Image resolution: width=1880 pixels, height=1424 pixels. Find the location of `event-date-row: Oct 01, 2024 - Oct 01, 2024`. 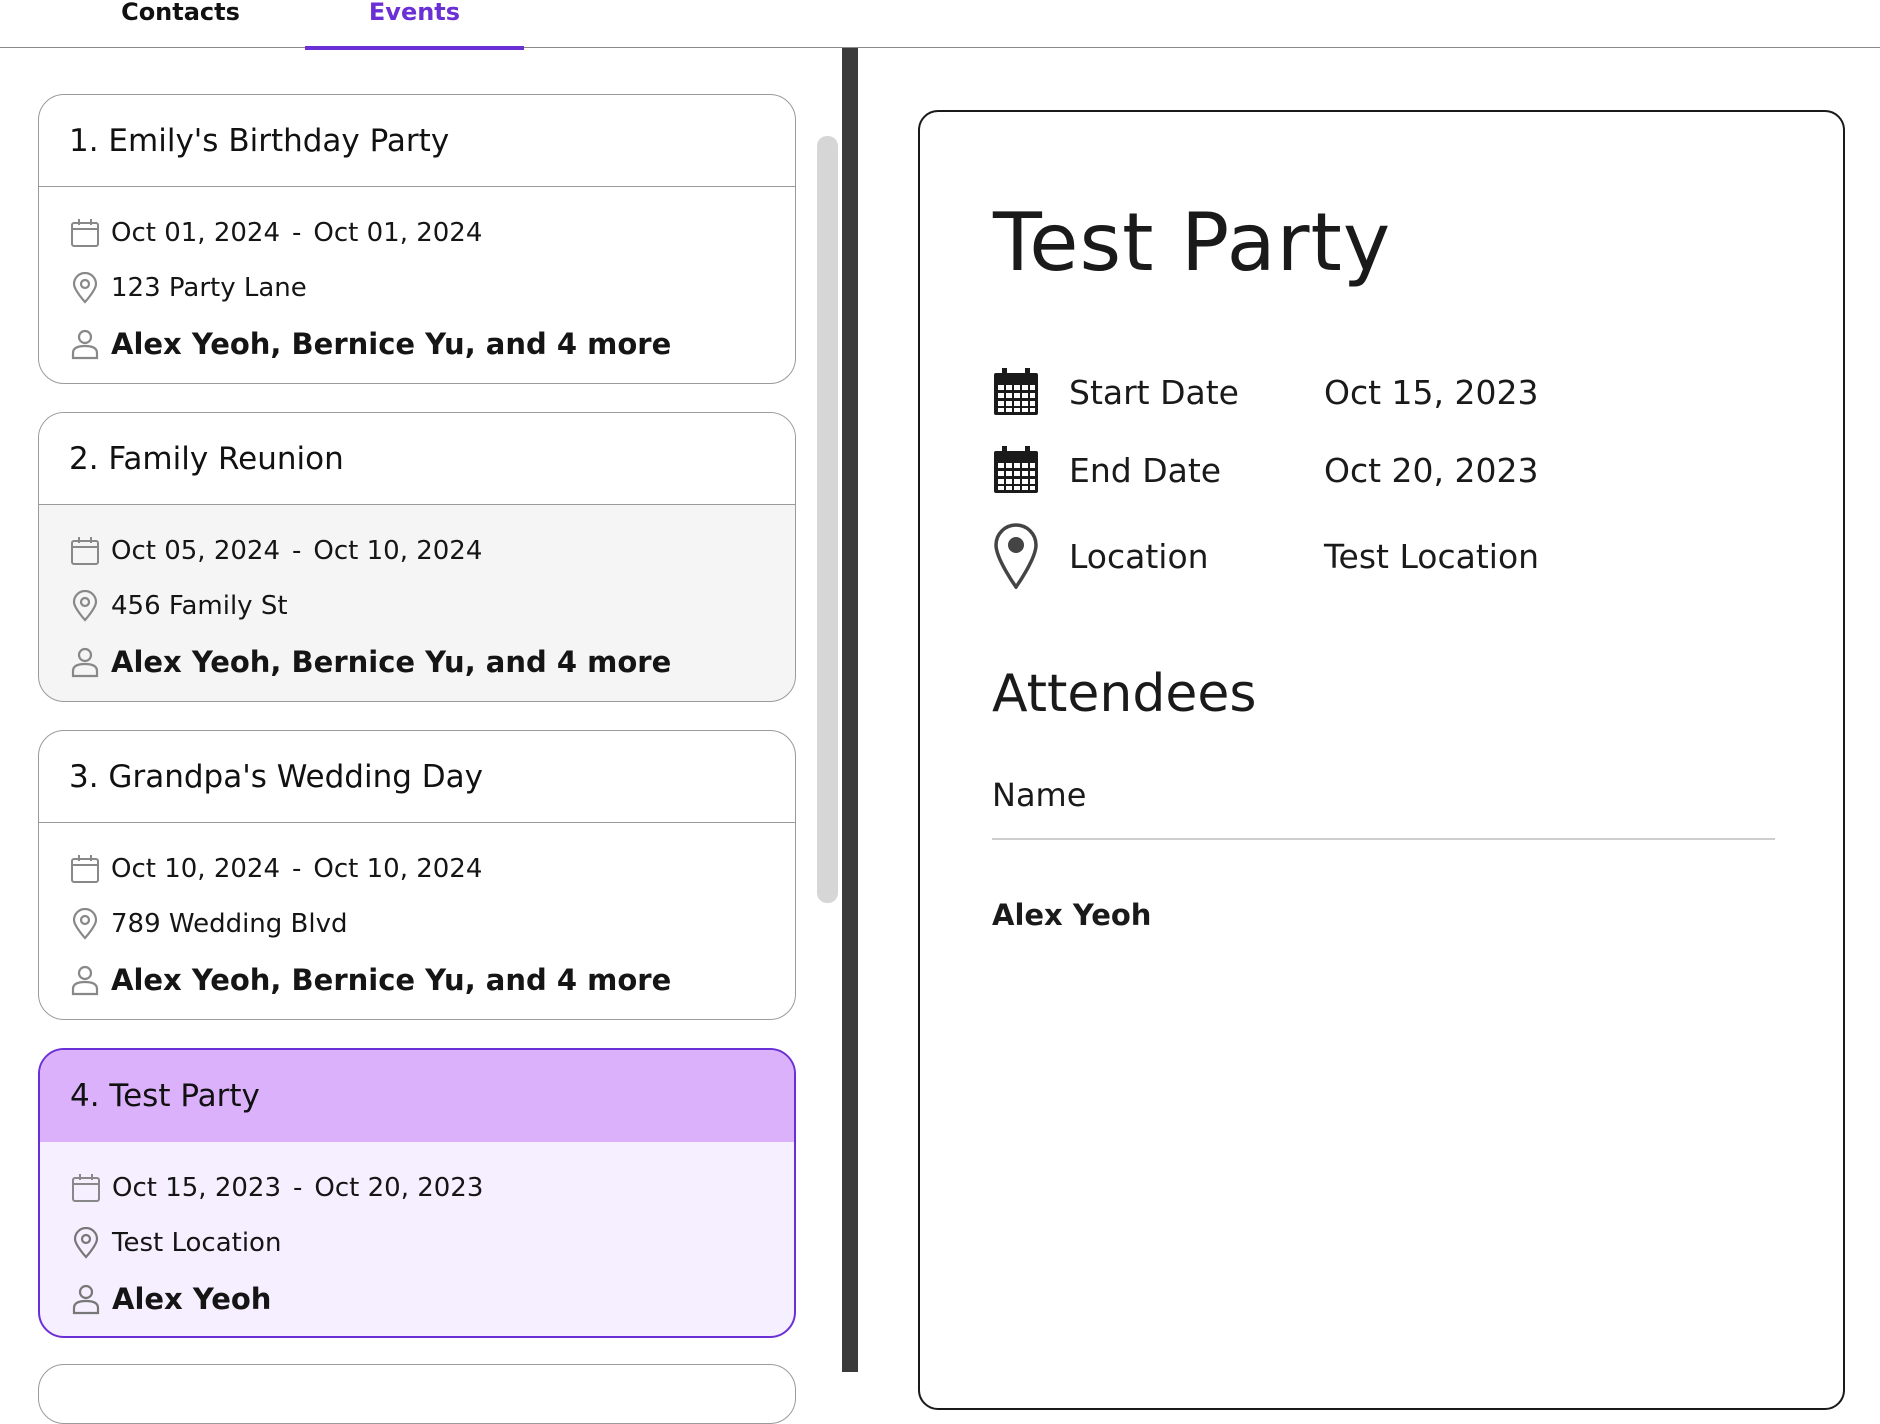

event-date-row: Oct 01, 2024 - Oct 01, 2024 is located at coordinates (275, 233).